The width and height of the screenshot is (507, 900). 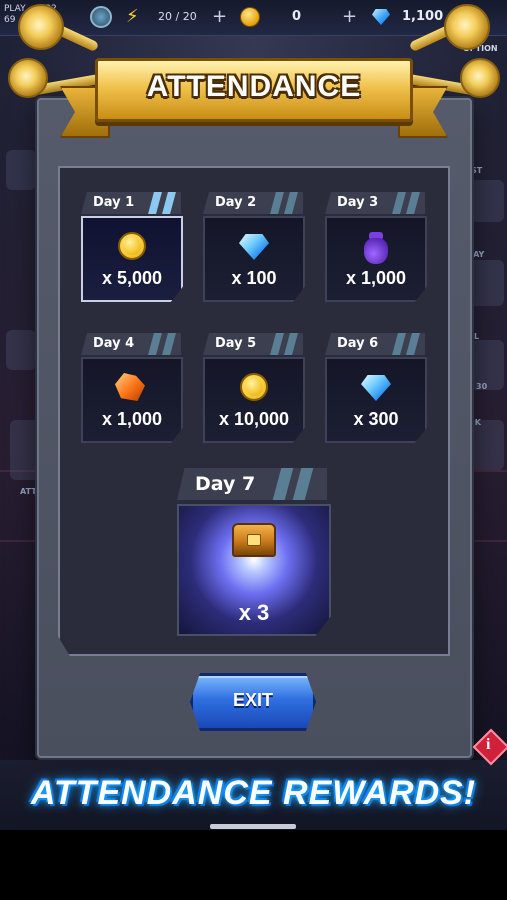 What do you see at coordinates (477, 336) in the screenshot?
I see `side-label: L` at bounding box center [477, 336].